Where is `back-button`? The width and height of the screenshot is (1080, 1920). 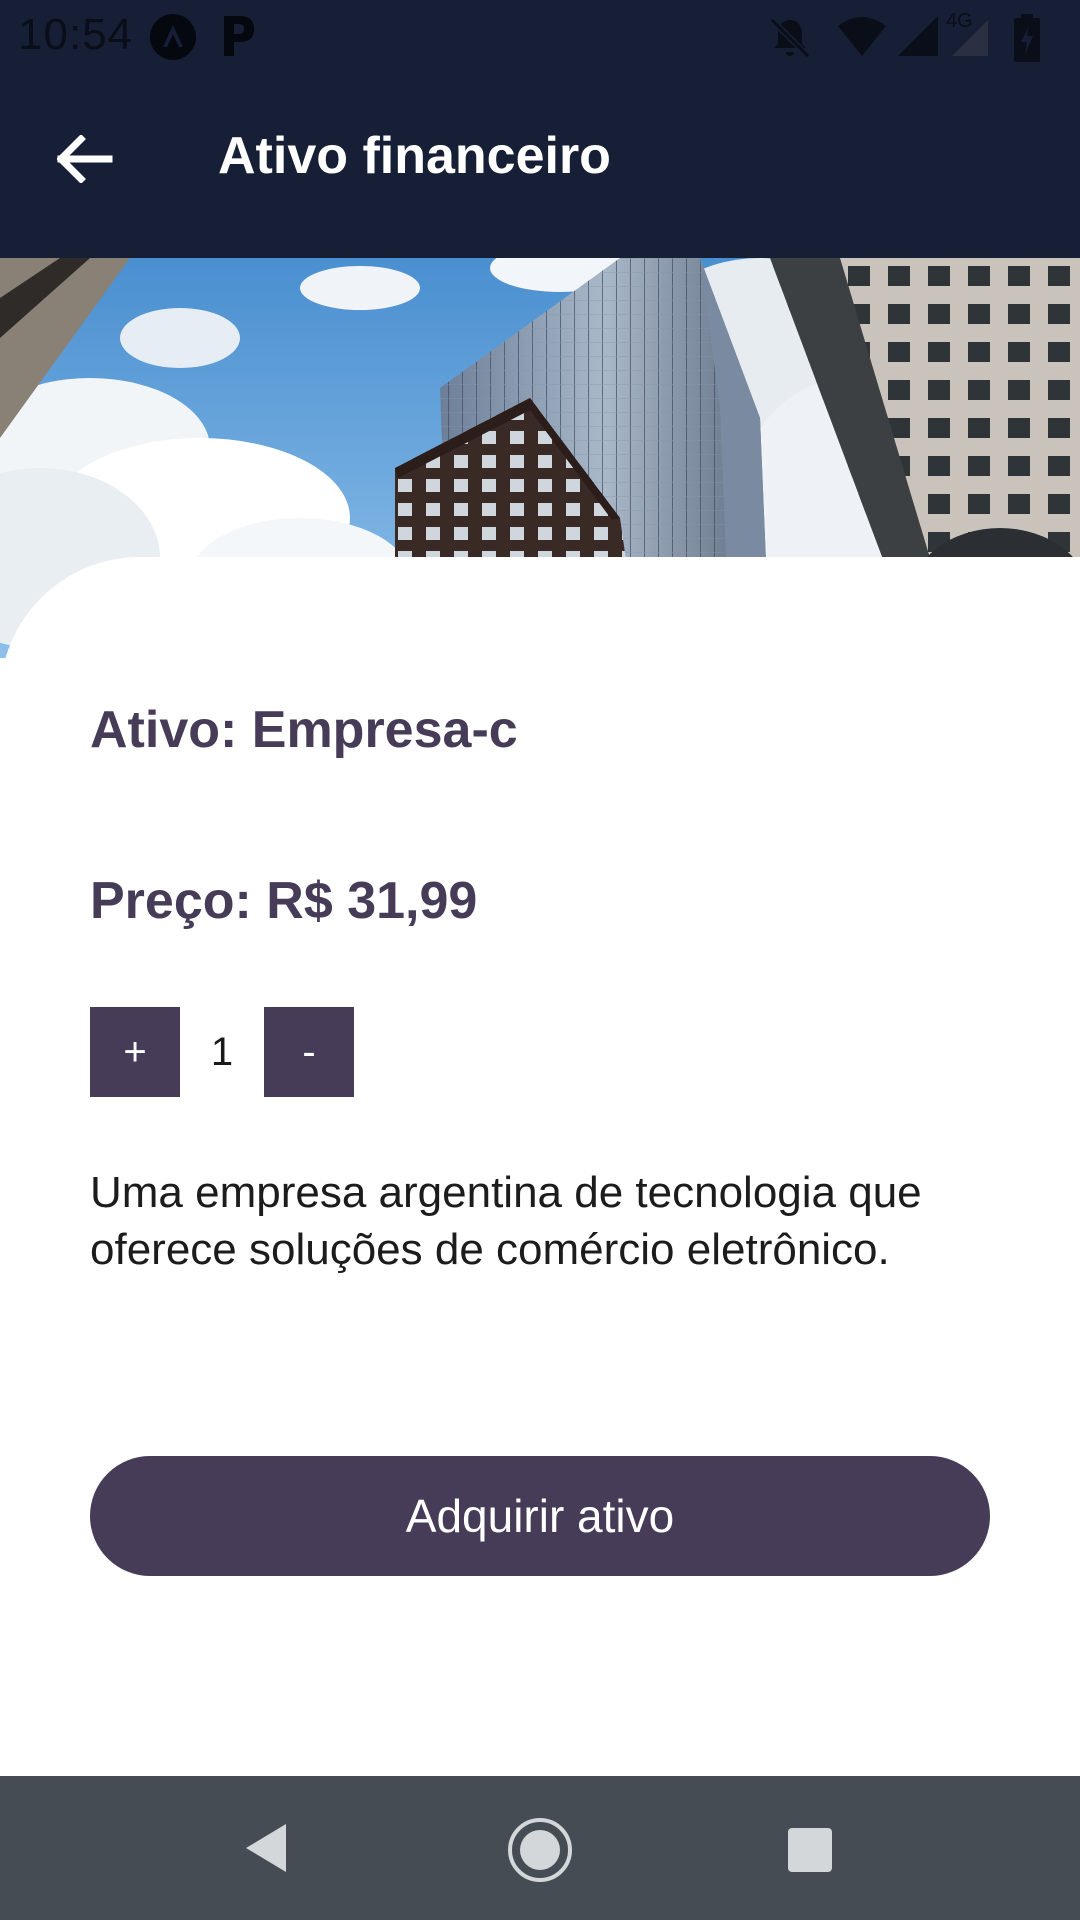 back-button is located at coordinates (85, 159).